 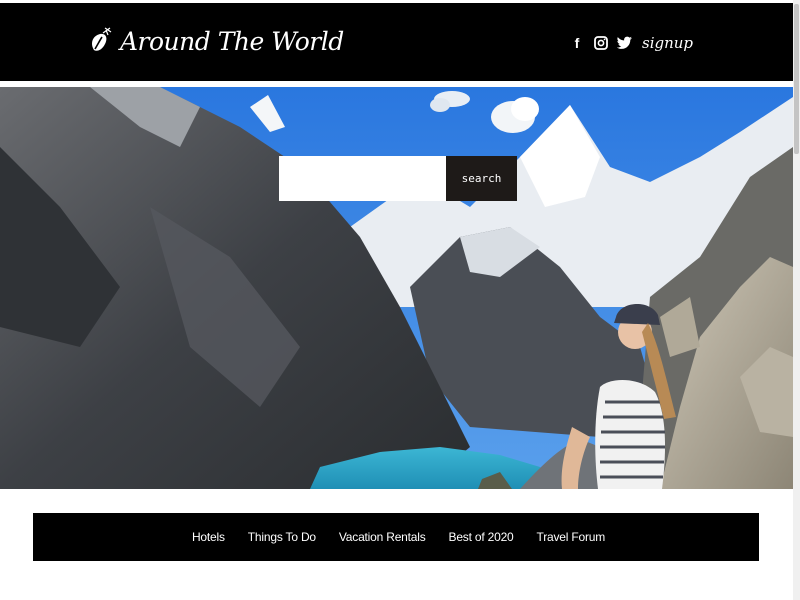 I want to click on search-bar: search, so click(x=398, y=178).